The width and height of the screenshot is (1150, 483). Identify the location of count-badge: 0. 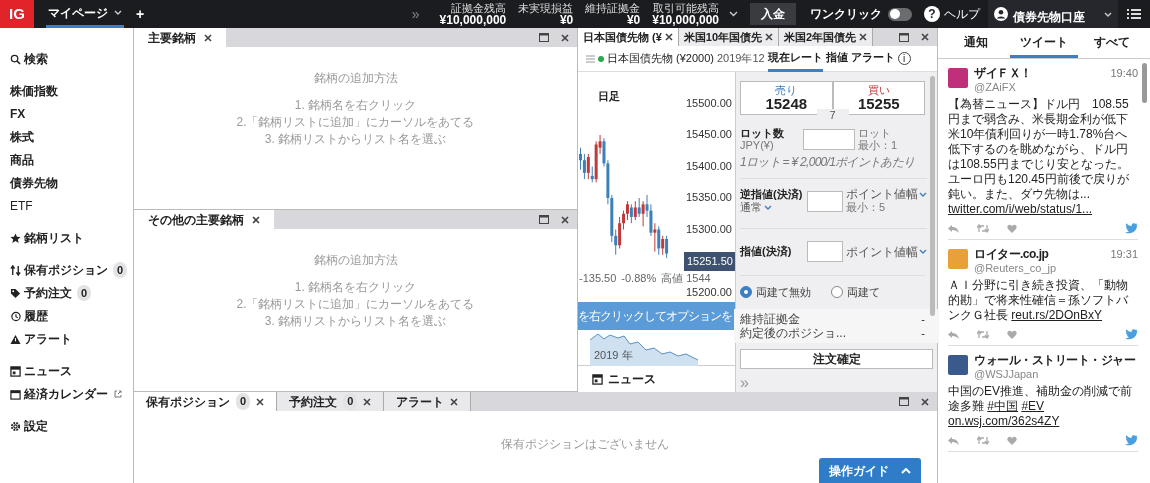
(350, 401).